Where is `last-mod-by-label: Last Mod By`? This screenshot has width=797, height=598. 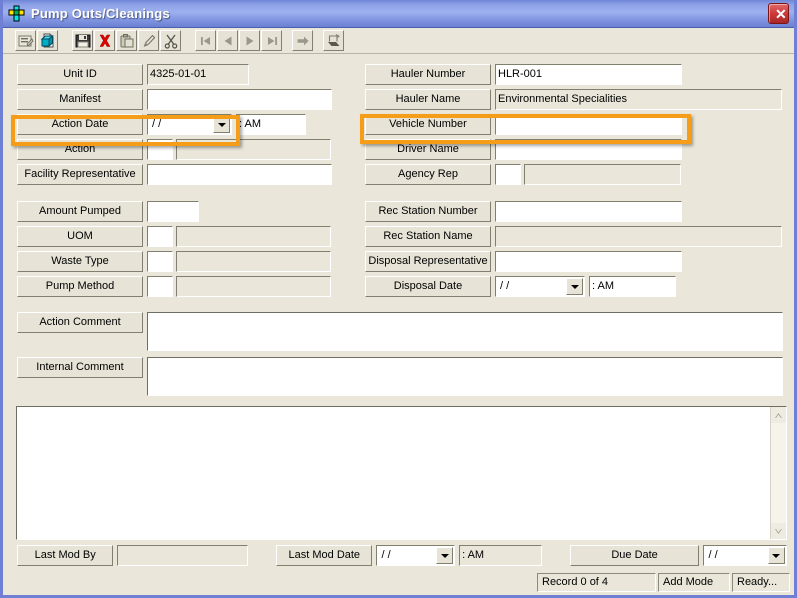
last-mod-by-label: Last Mod By is located at coordinates (65, 555).